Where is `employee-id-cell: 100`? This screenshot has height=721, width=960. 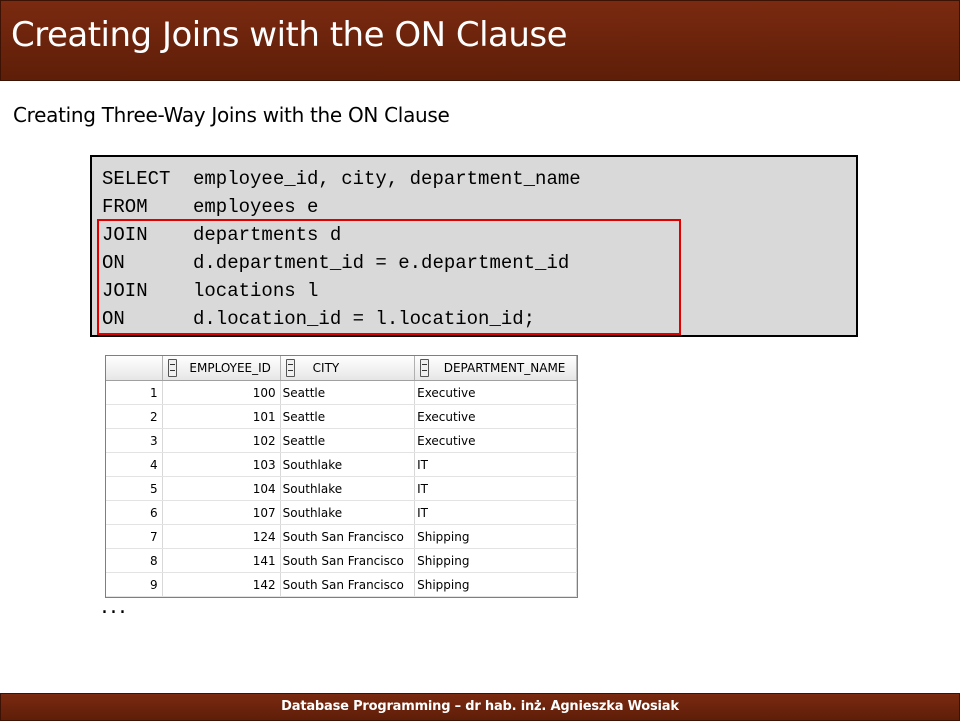 employee-id-cell: 100 is located at coordinates (221, 392).